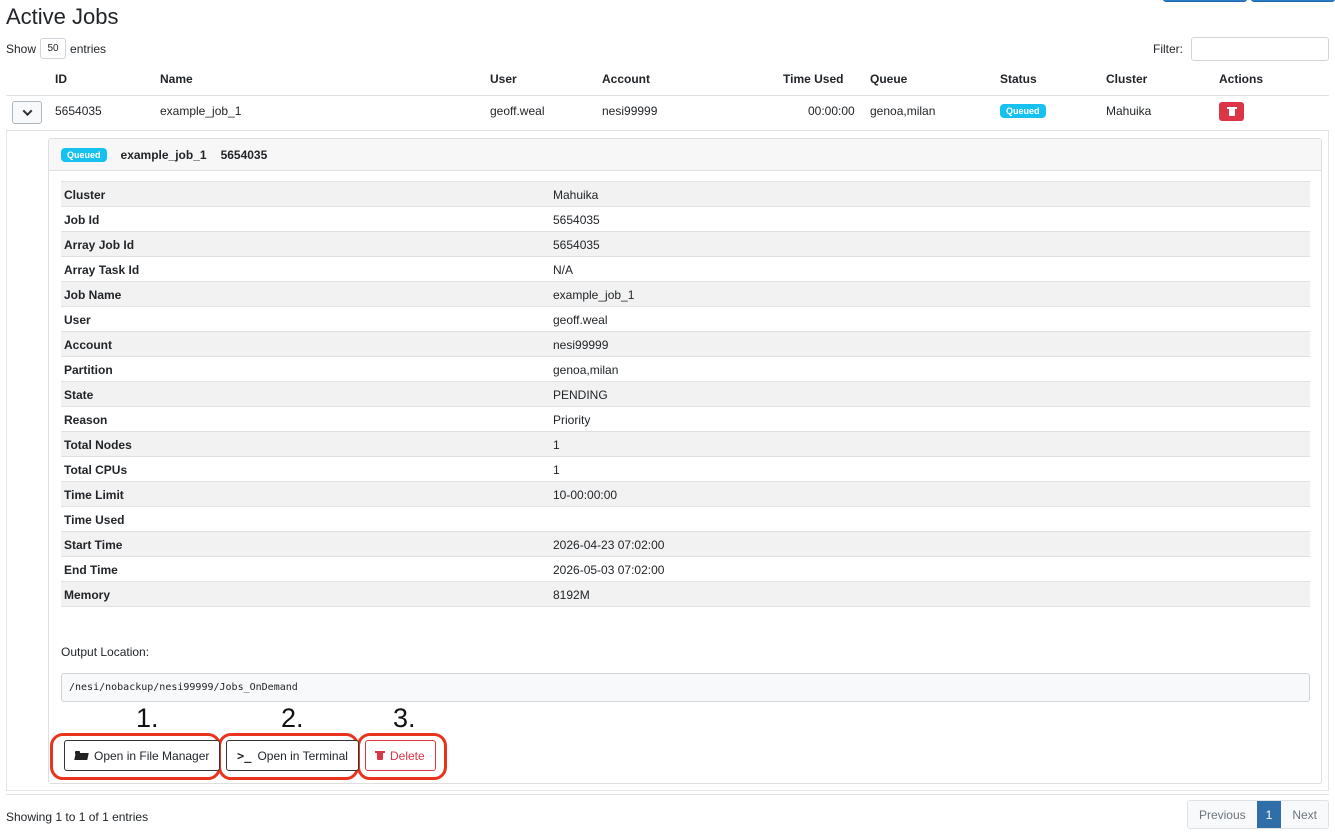  What do you see at coordinates (586, 370) in the screenshot?
I see `detail-value: genoa,milan` at bounding box center [586, 370].